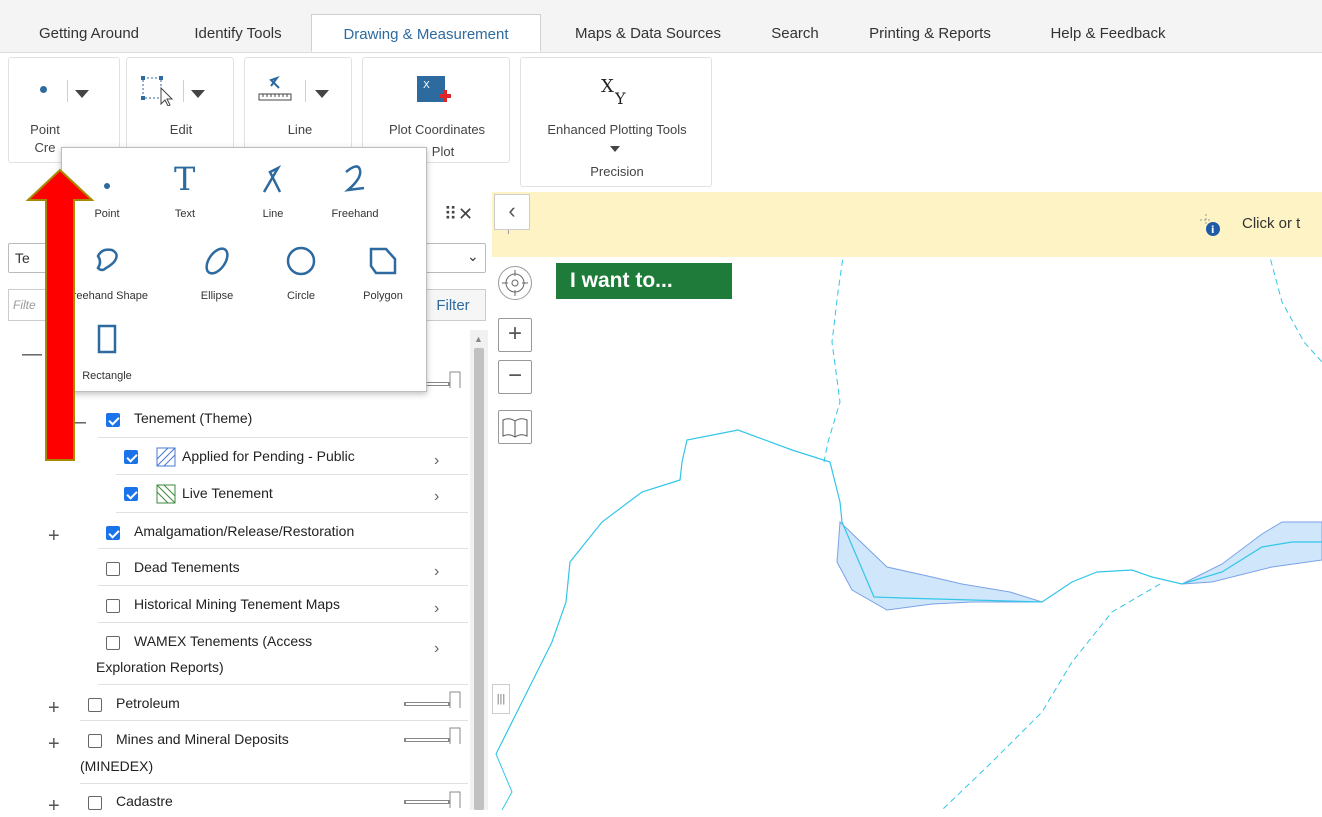 The width and height of the screenshot is (1322, 817). I want to click on layer-label: Petroleum, so click(148, 703).